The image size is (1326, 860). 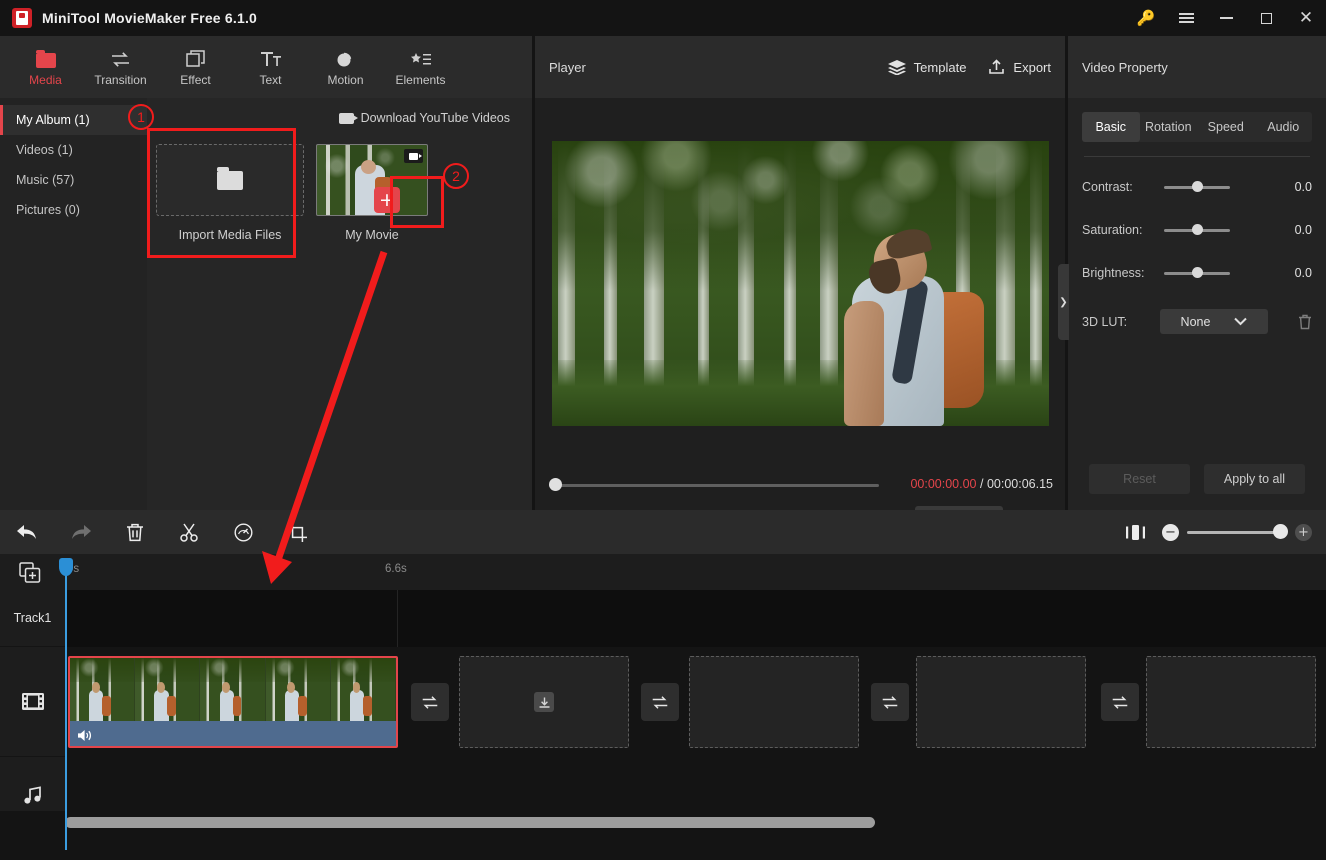 What do you see at coordinates (270, 67) in the screenshot?
I see `toolbar-item-text: Text` at bounding box center [270, 67].